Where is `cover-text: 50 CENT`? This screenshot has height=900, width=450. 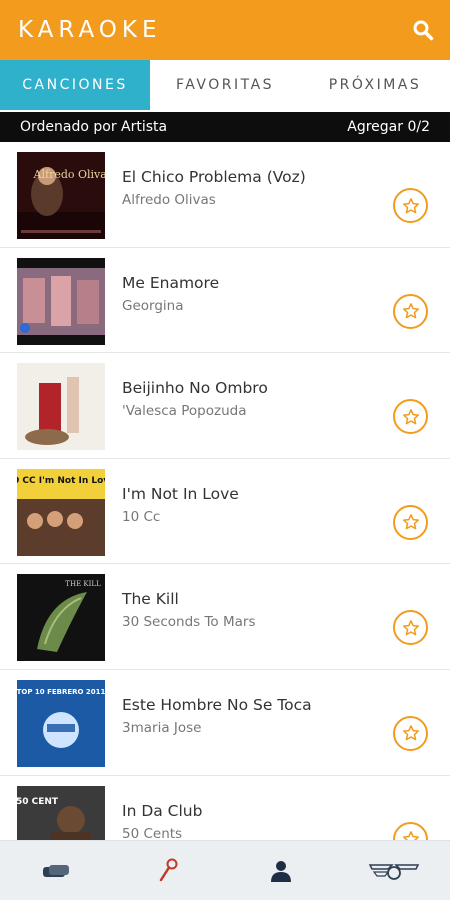 cover-text: 50 CENT is located at coordinates (38, 802).